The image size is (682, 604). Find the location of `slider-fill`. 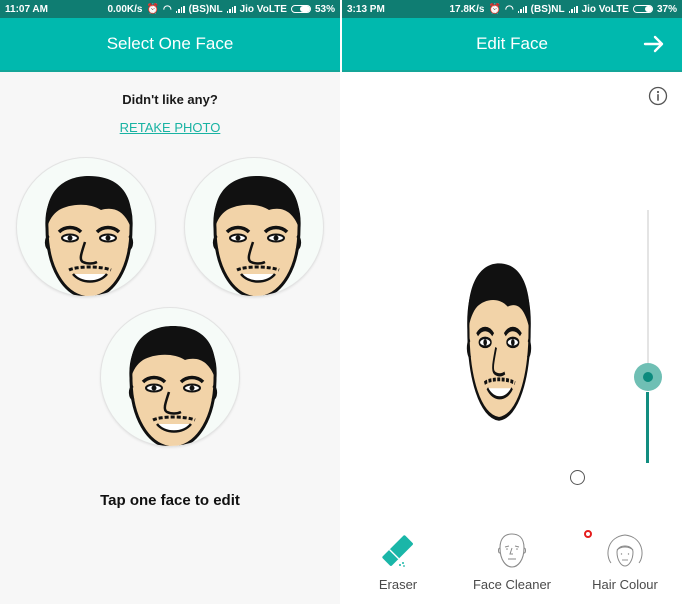

slider-fill is located at coordinates (647, 427).